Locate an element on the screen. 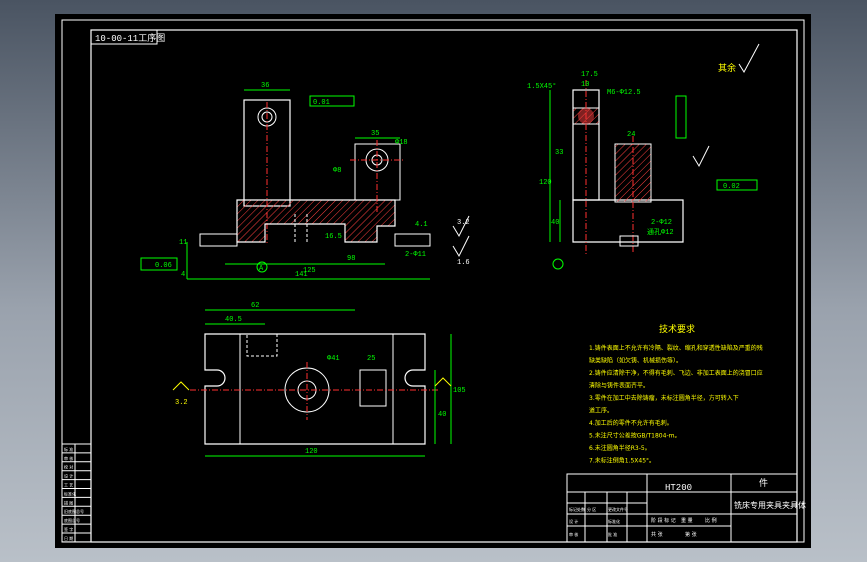 The height and width of the screenshot is (562, 867). front-tol-0-06: 0.06 is located at coordinates (163, 266).